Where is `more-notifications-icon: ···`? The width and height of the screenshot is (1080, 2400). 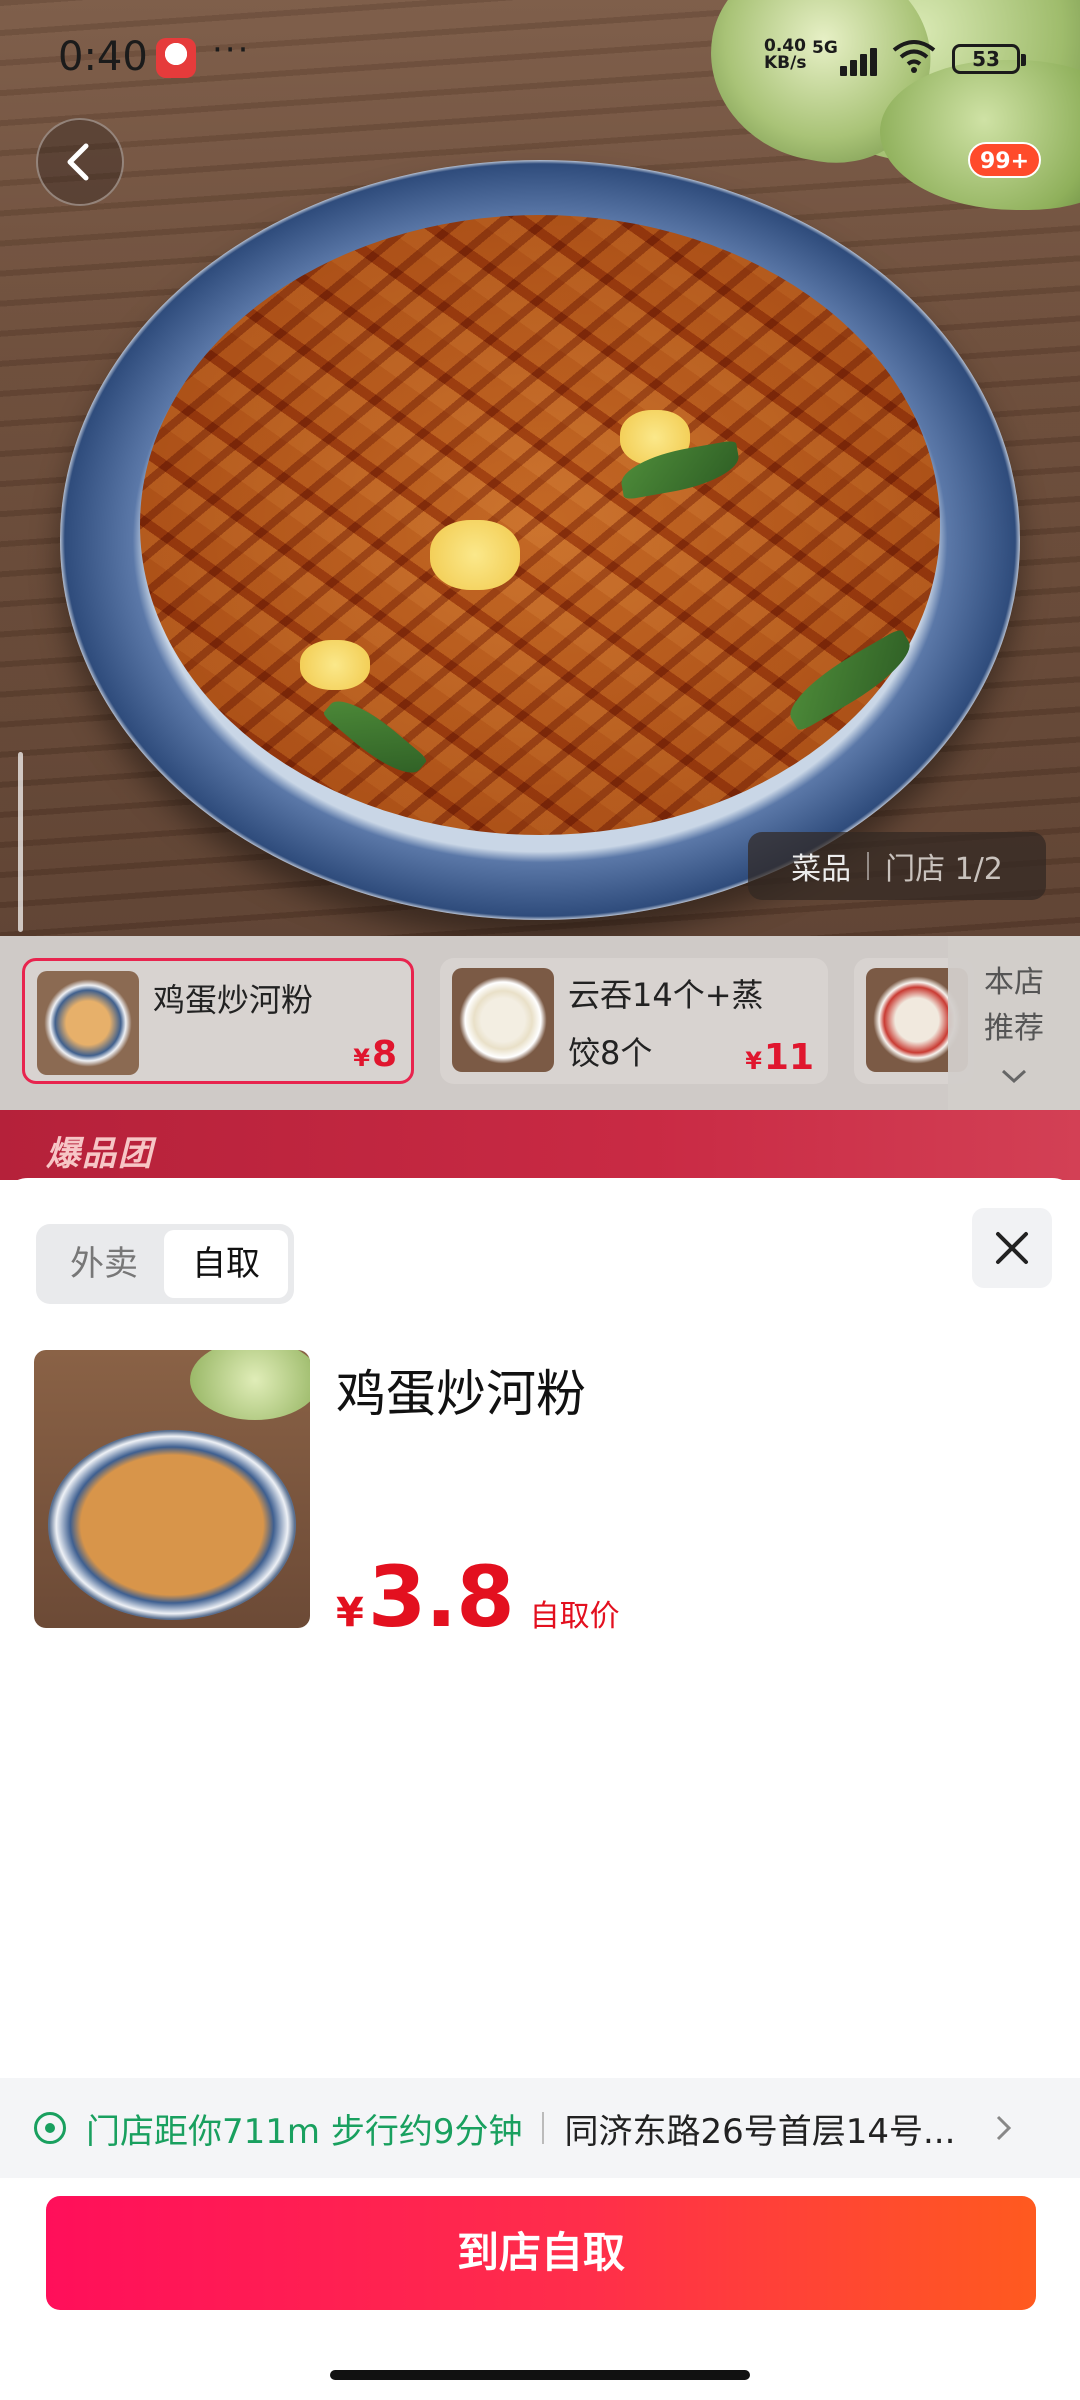 more-notifications-icon: ··· is located at coordinates (231, 50).